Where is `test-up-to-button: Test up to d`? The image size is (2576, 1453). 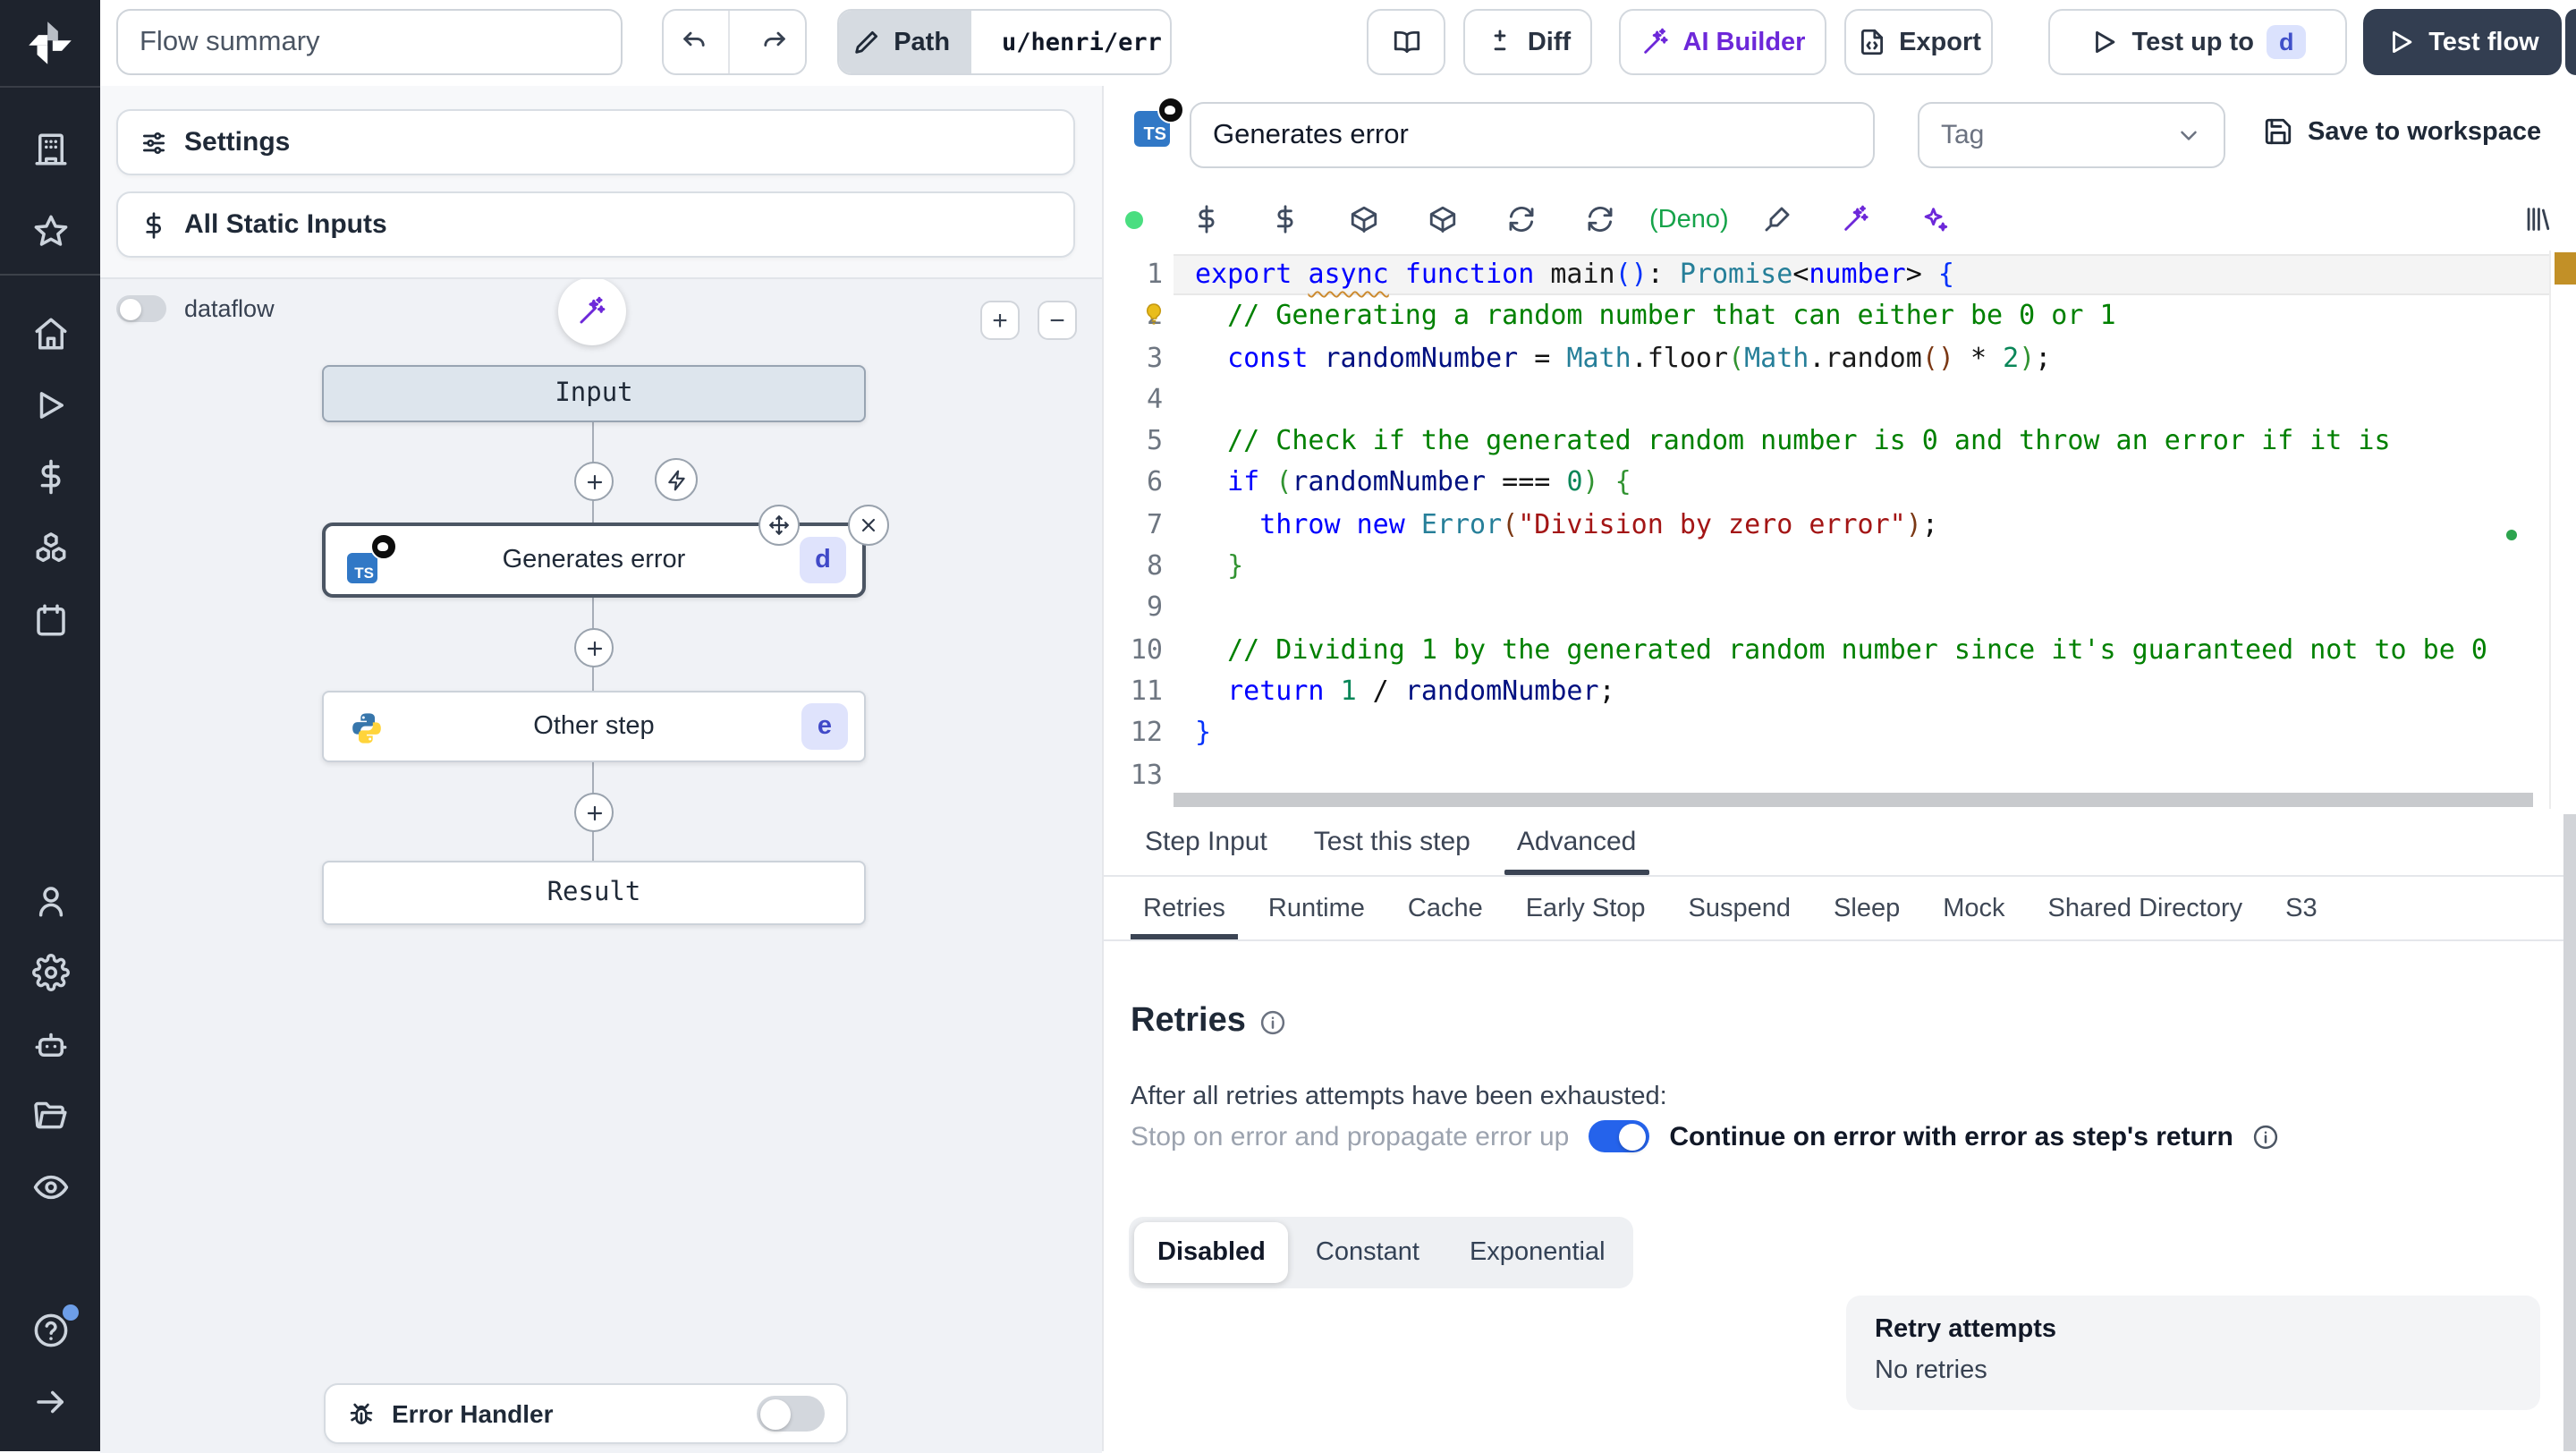 test-up-to-button: Test up to d is located at coordinates (2197, 42).